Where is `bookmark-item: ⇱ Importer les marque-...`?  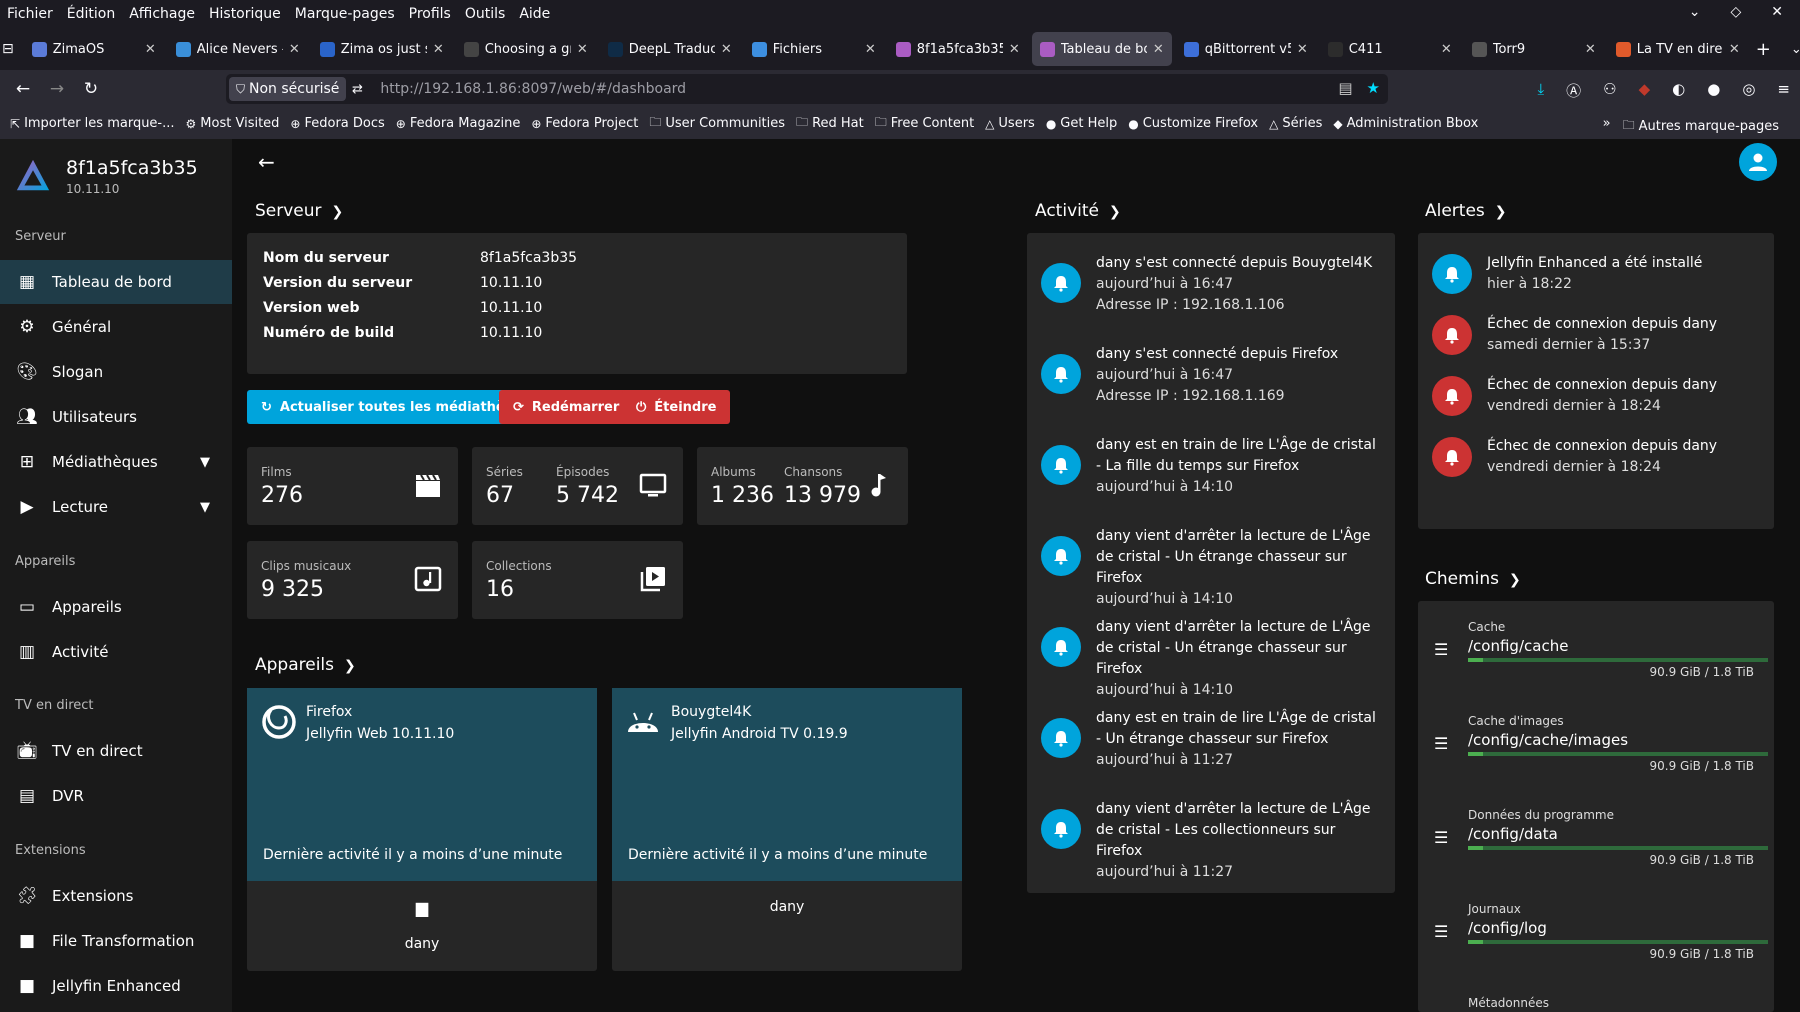
bookmark-item: ⇱ Importer les marque-... is located at coordinates (92, 123).